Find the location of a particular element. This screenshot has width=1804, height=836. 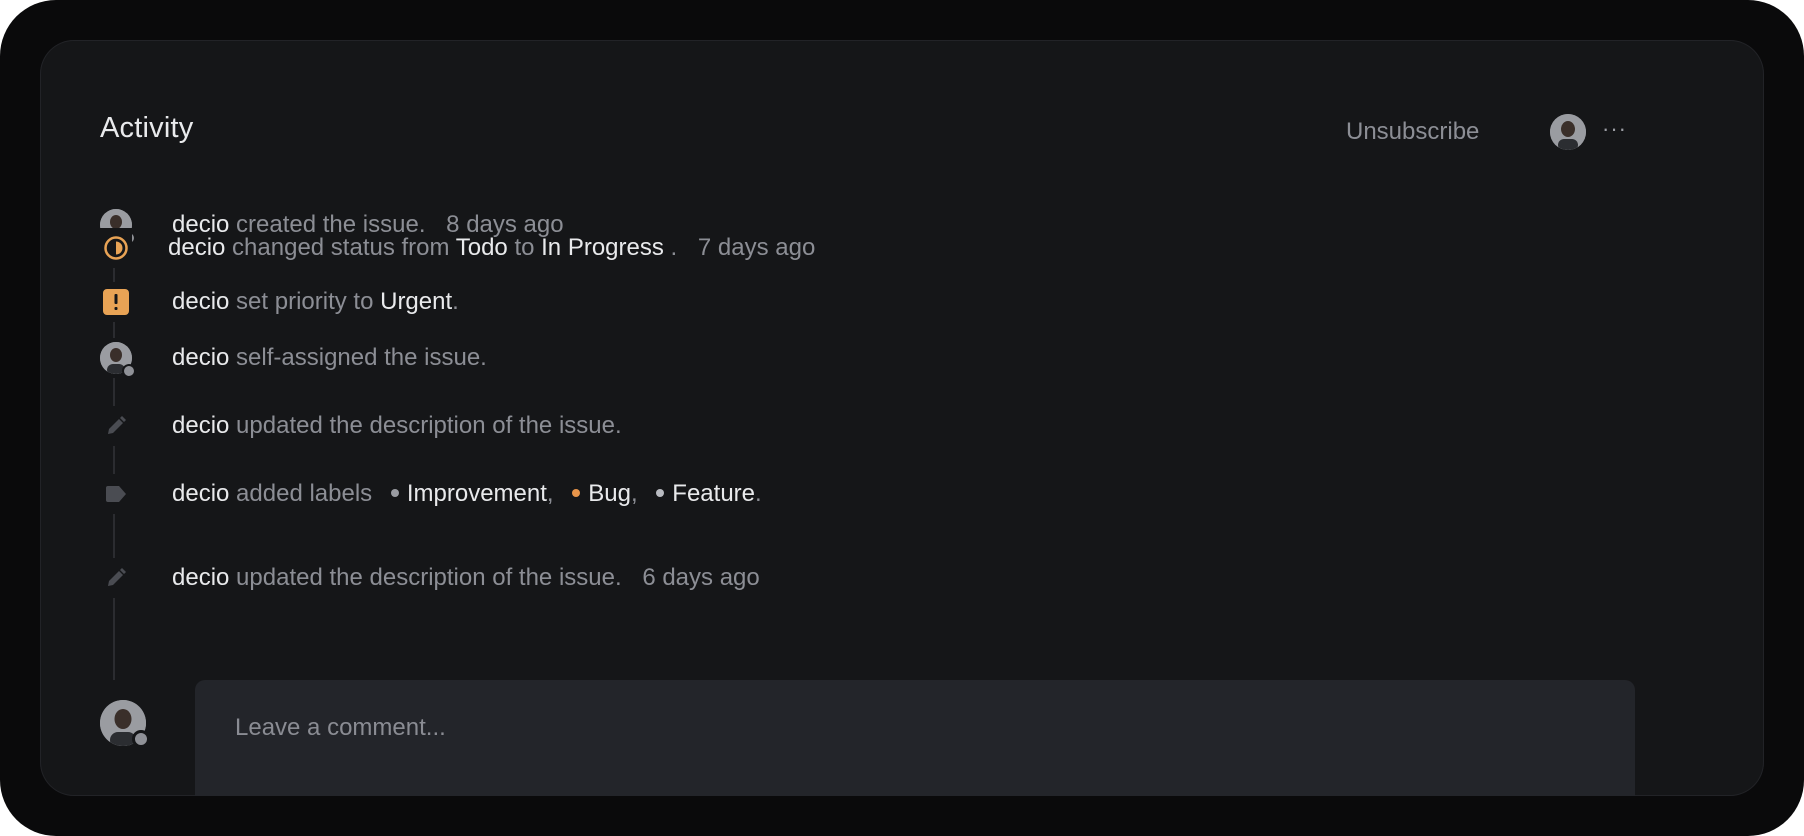

tag-icon is located at coordinates (116, 494).